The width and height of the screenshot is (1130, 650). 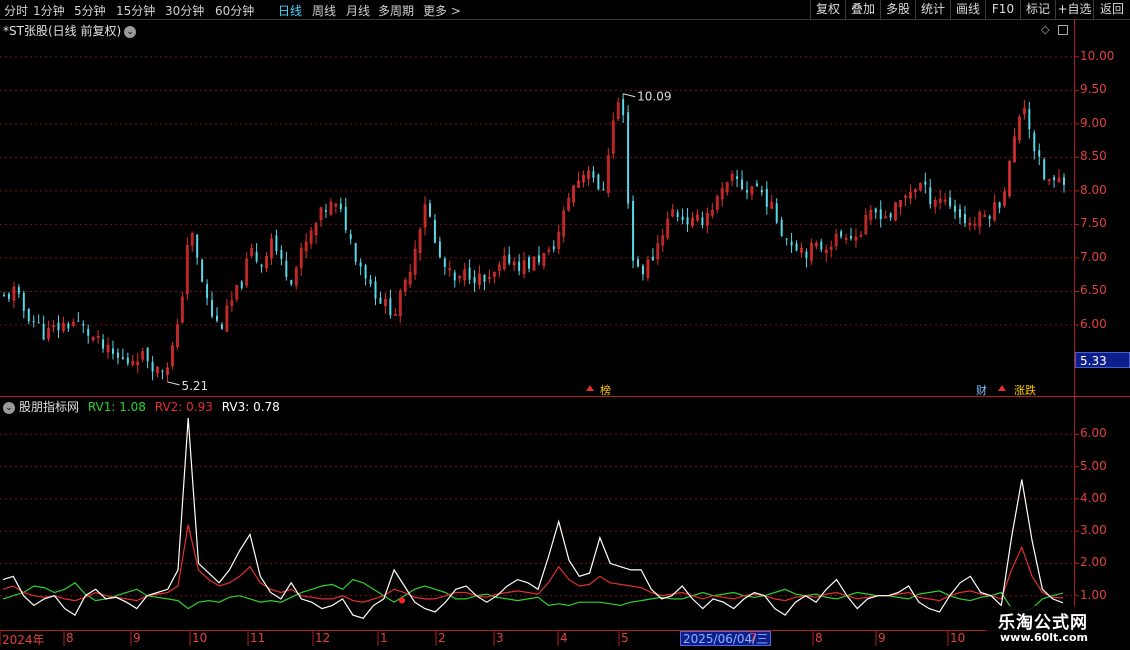 I want to click on diamond-icon: ◇, so click(x=1045, y=29).